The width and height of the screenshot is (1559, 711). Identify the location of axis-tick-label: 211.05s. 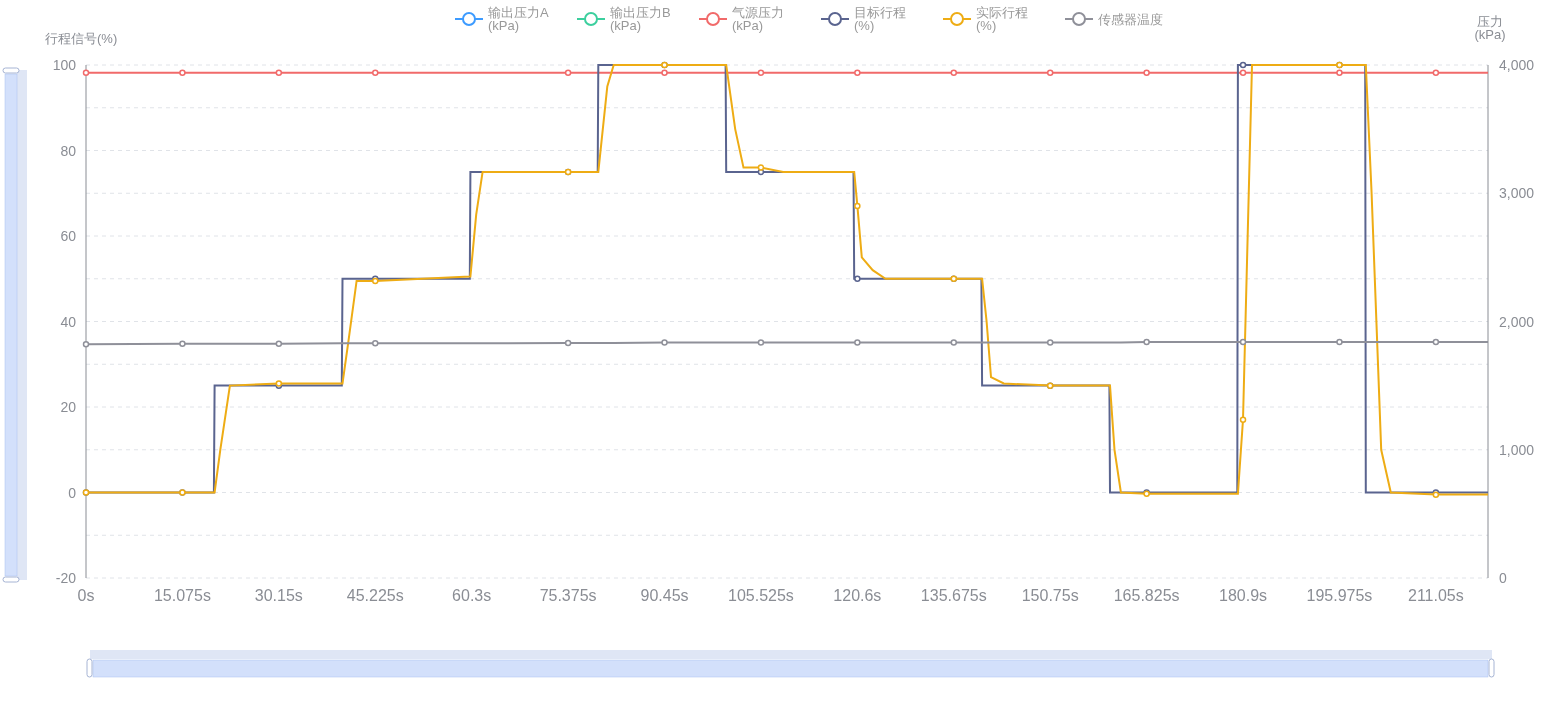
(1436, 595).